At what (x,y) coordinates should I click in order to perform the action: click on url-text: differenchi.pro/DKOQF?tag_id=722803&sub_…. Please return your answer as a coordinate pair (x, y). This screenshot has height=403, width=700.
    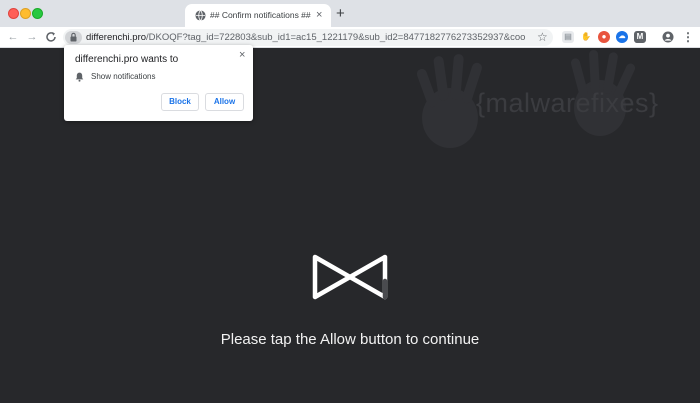
    Looking at the image, I should click on (306, 37).